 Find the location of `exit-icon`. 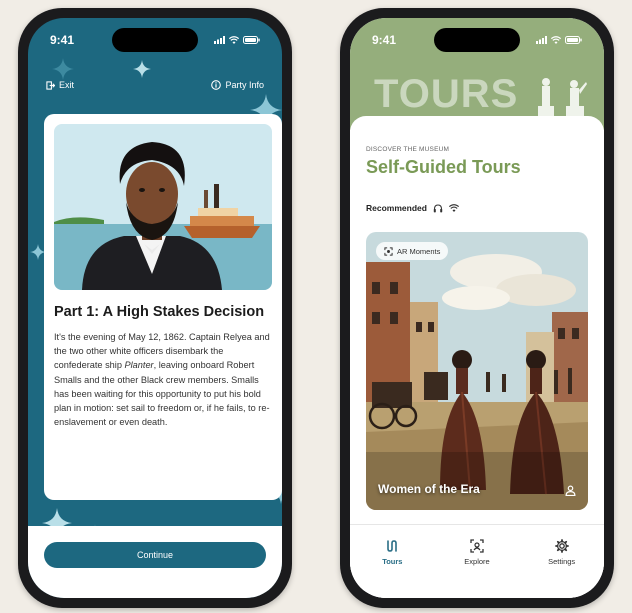

exit-icon is located at coordinates (50, 85).